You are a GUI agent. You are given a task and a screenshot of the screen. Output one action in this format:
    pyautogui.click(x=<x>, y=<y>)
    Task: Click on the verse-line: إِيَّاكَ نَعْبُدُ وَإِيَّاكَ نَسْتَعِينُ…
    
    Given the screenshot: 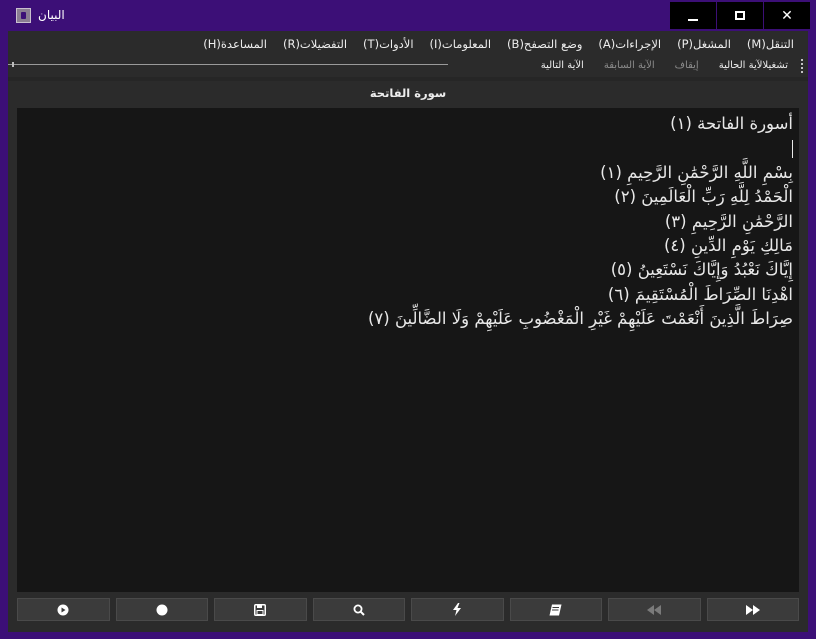 What is the action you would take?
    pyautogui.click(x=701, y=270)
    